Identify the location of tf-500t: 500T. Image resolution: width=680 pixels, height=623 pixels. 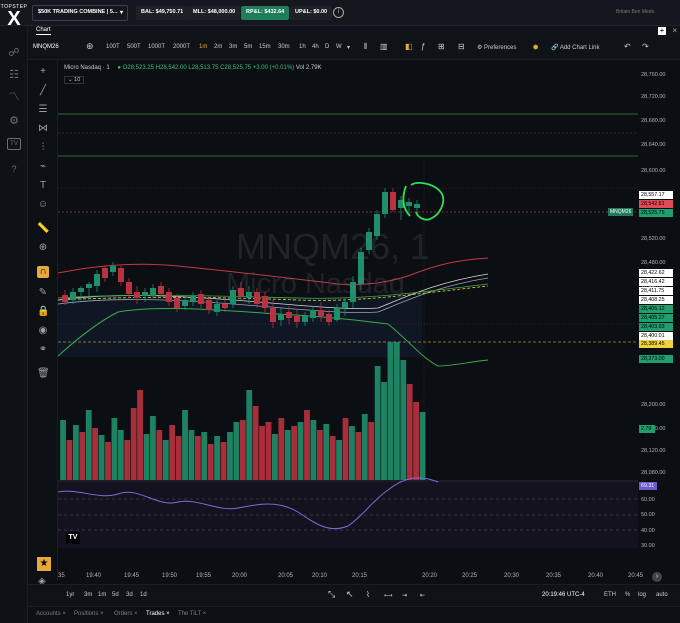
(134, 47).